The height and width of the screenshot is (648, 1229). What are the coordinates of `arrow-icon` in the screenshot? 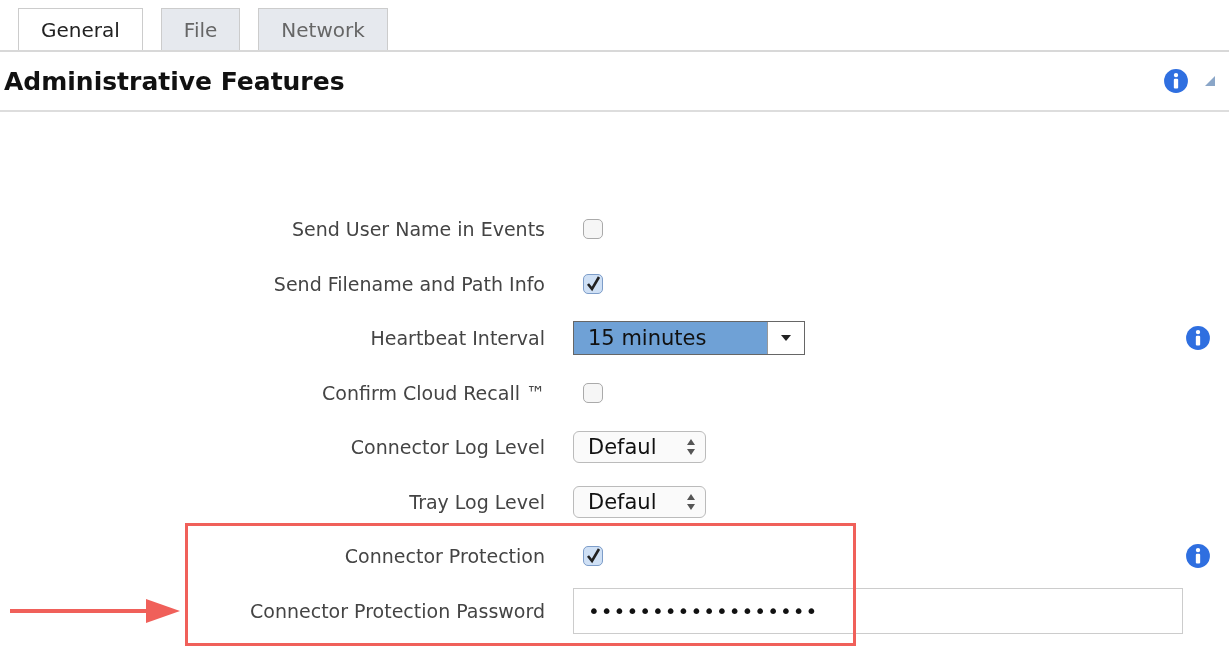 It's located at (95, 611).